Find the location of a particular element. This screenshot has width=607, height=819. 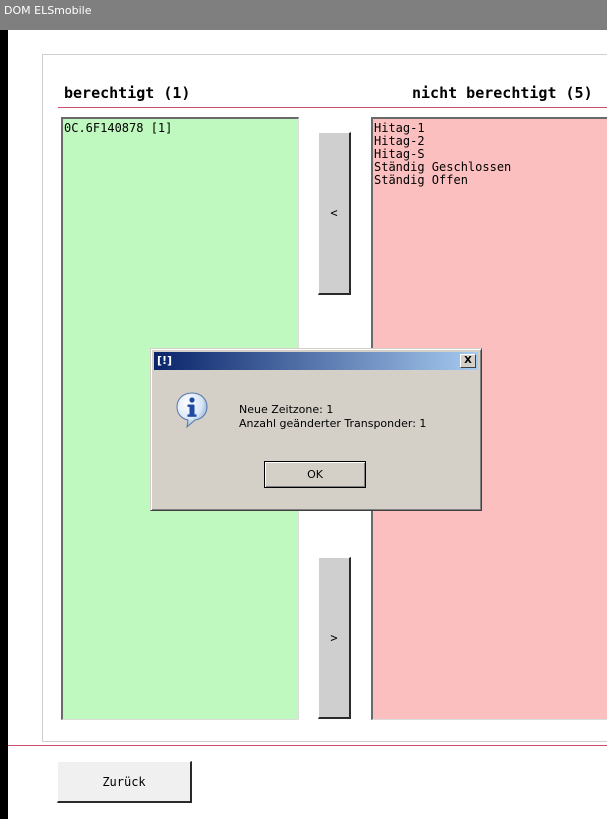

left-border is located at coordinates (4, 424).